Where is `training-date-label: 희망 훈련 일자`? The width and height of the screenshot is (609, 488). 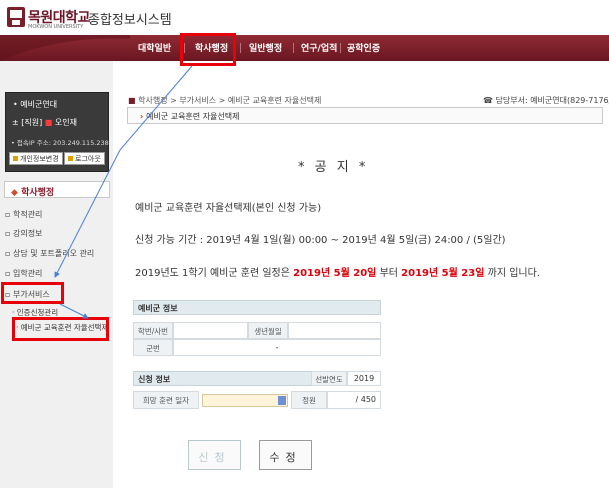 training-date-label: 희망 훈련 일자 is located at coordinates (166, 400).